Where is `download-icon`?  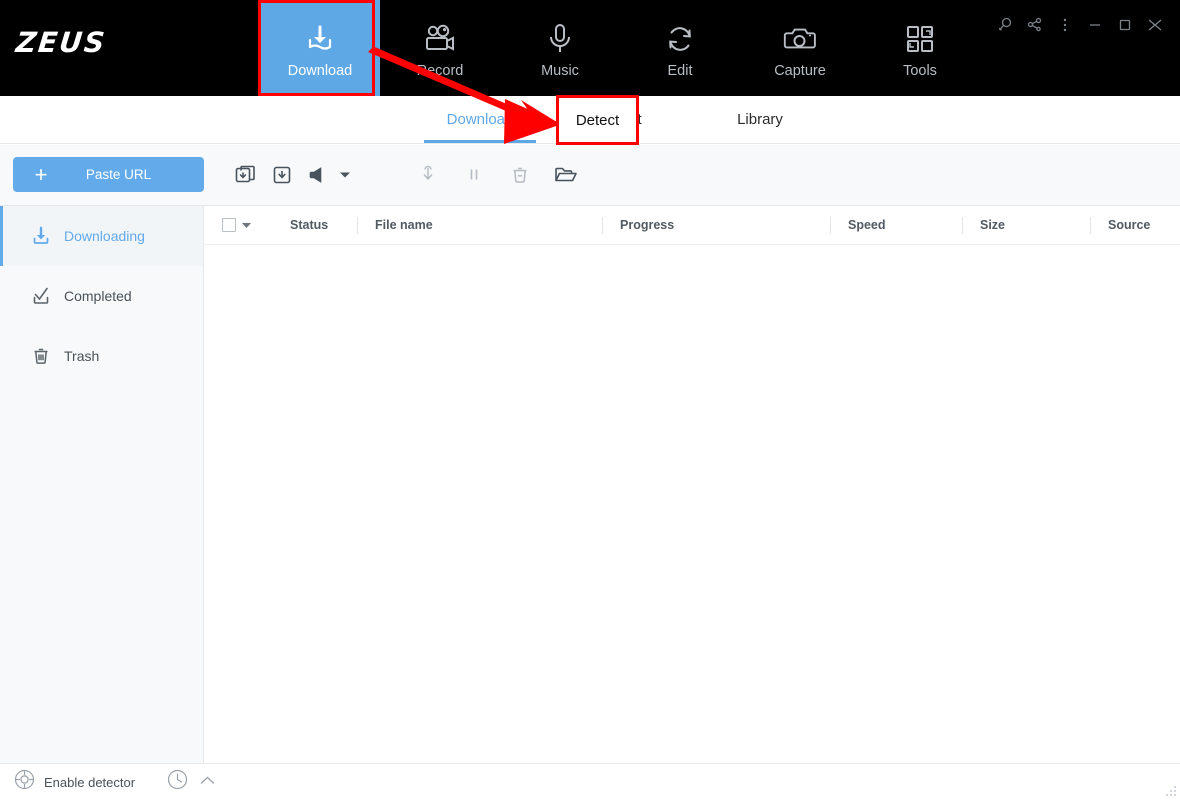
download-icon is located at coordinates (282, 175).